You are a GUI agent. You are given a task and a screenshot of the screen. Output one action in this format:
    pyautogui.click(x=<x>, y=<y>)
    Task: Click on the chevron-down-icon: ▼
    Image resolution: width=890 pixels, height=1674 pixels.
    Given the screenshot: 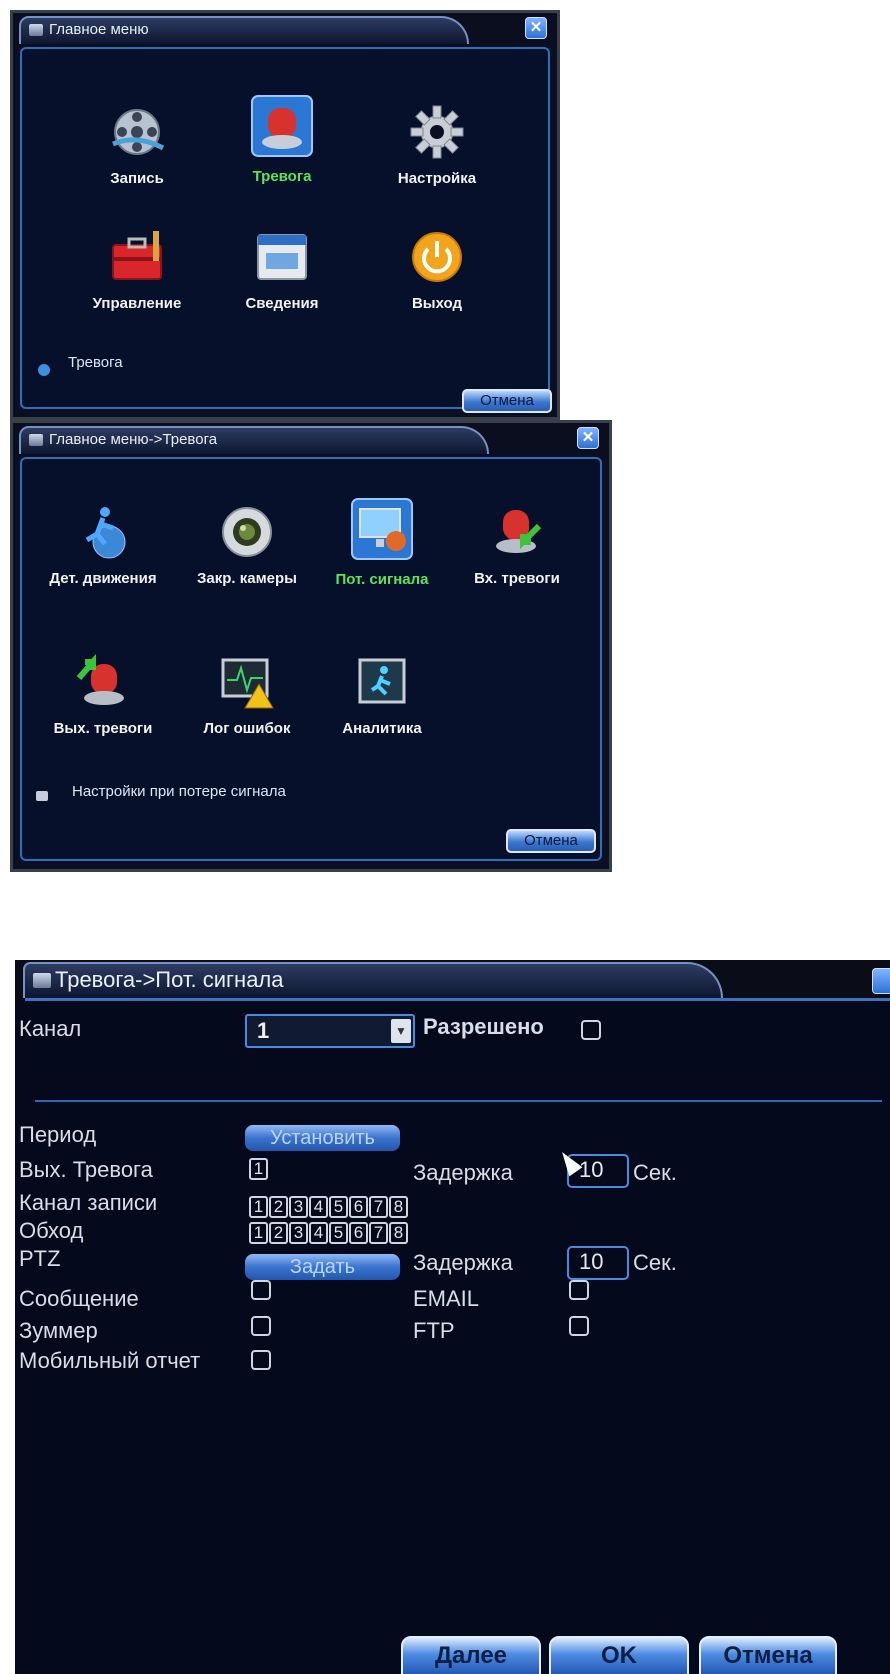 What is the action you would take?
    pyautogui.click(x=401, y=1031)
    